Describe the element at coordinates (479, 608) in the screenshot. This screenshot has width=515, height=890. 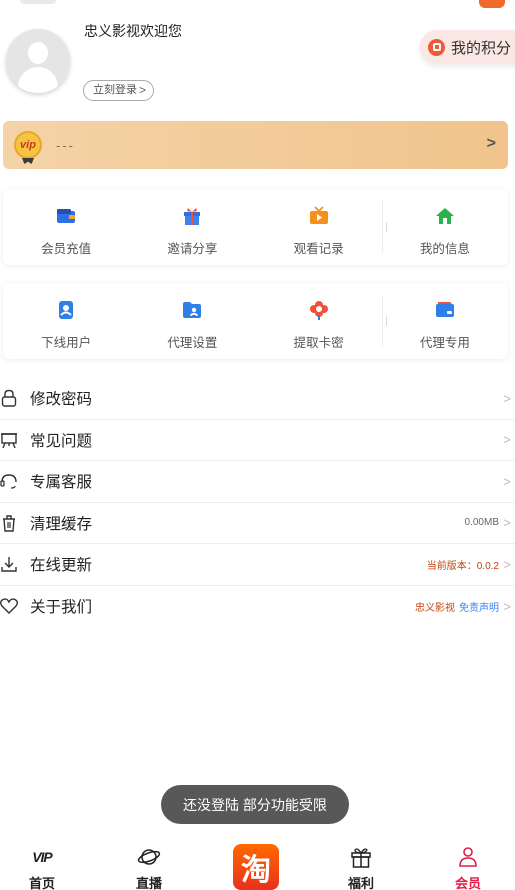
I see `disclaimer-link: 免责声明` at that location.